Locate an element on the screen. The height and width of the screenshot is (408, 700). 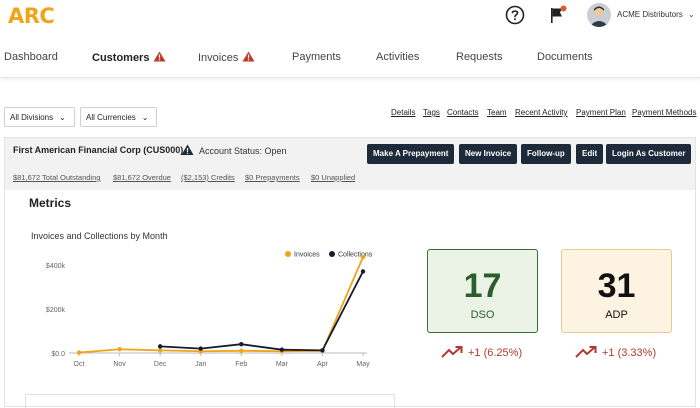
x-tick-label: Mar is located at coordinates (282, 364).